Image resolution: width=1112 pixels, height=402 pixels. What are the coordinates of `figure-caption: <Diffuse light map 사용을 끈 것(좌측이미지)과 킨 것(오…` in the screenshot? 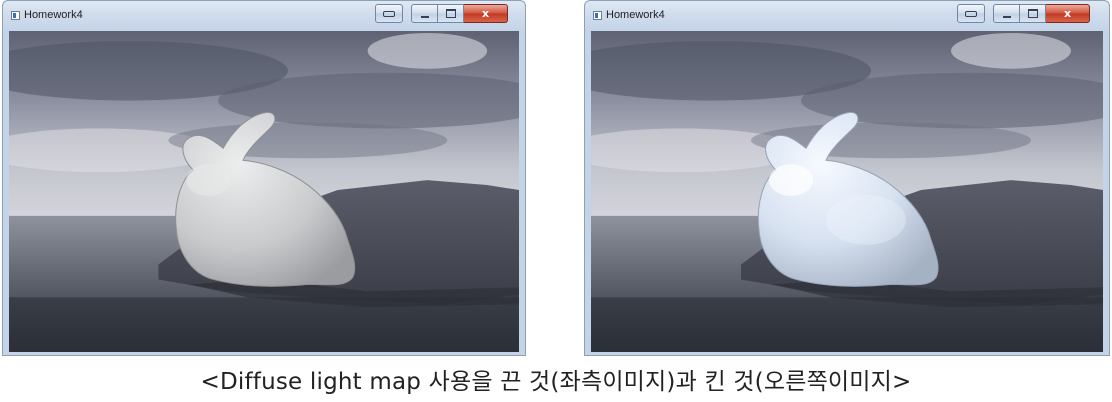 It's located at (556, 382).